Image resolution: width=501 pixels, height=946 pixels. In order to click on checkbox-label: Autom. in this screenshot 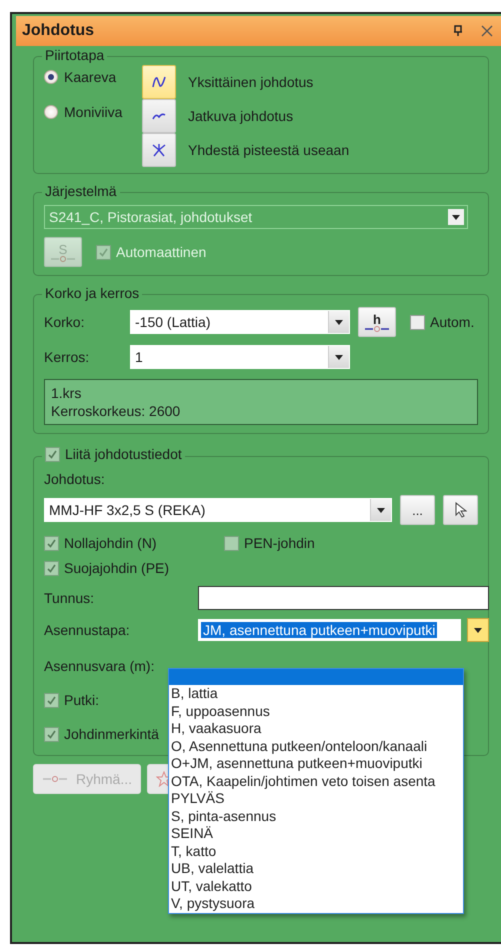, I will do `click(452, 322)`.